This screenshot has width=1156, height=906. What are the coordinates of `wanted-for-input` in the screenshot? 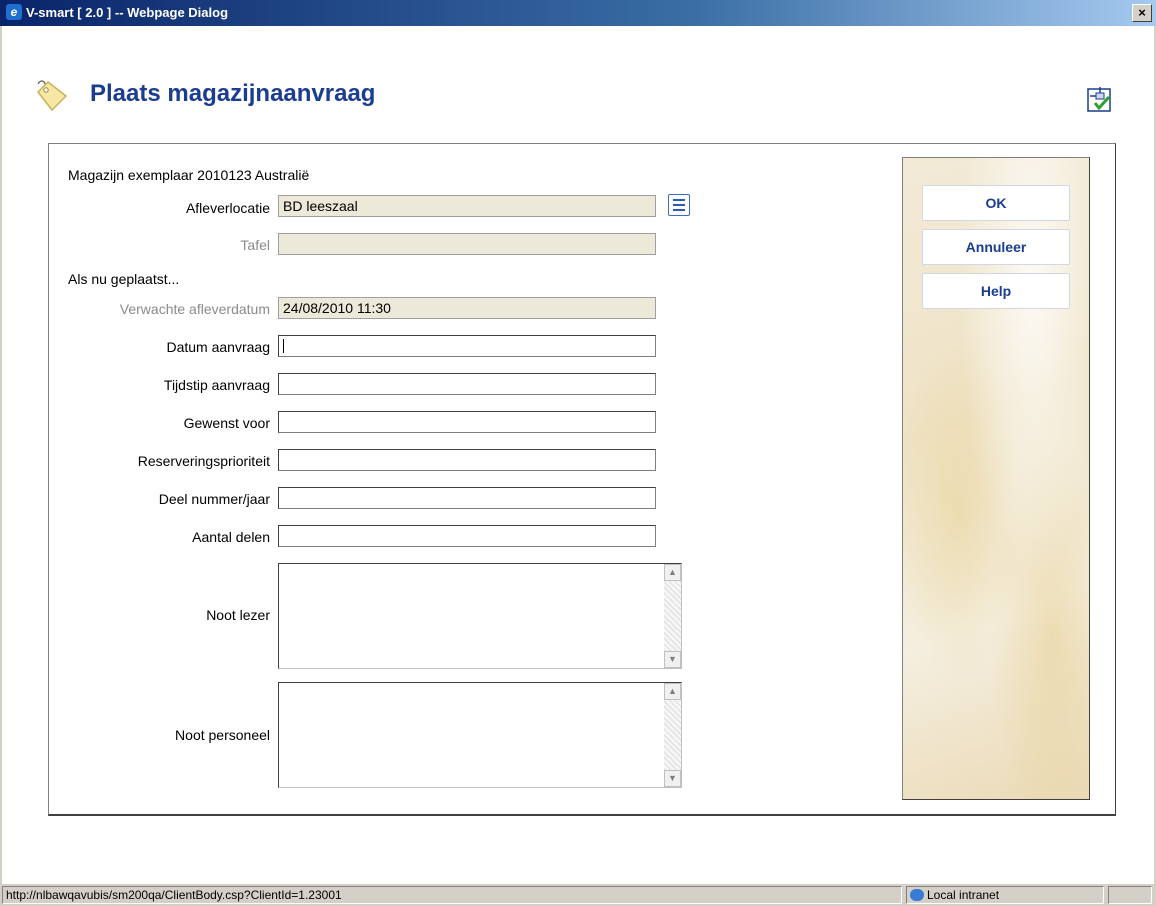 It's located at (467, 422).